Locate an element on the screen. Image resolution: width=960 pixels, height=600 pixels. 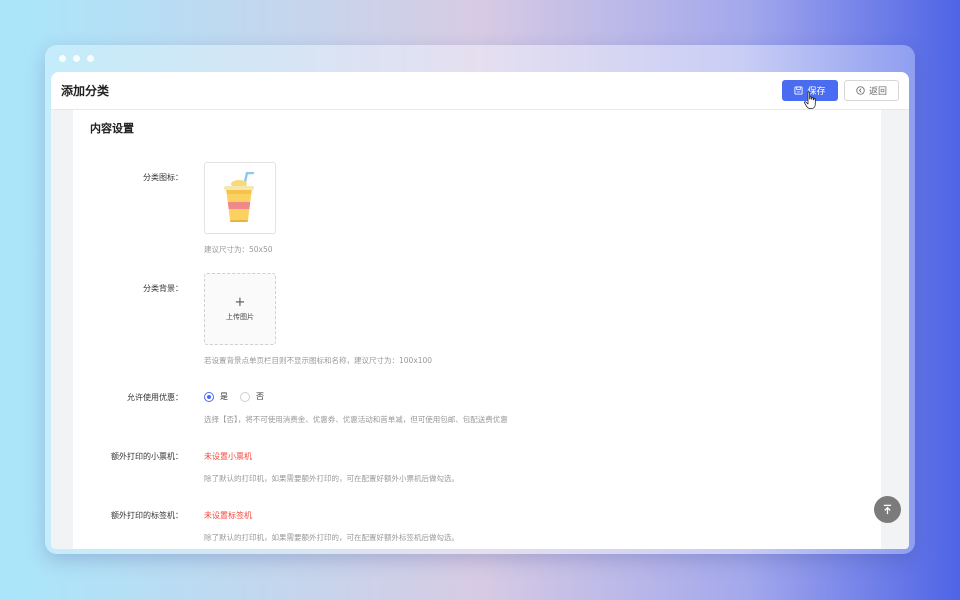
allow-discount-radio-group: 是 否 is located at coordinates (237, 396).